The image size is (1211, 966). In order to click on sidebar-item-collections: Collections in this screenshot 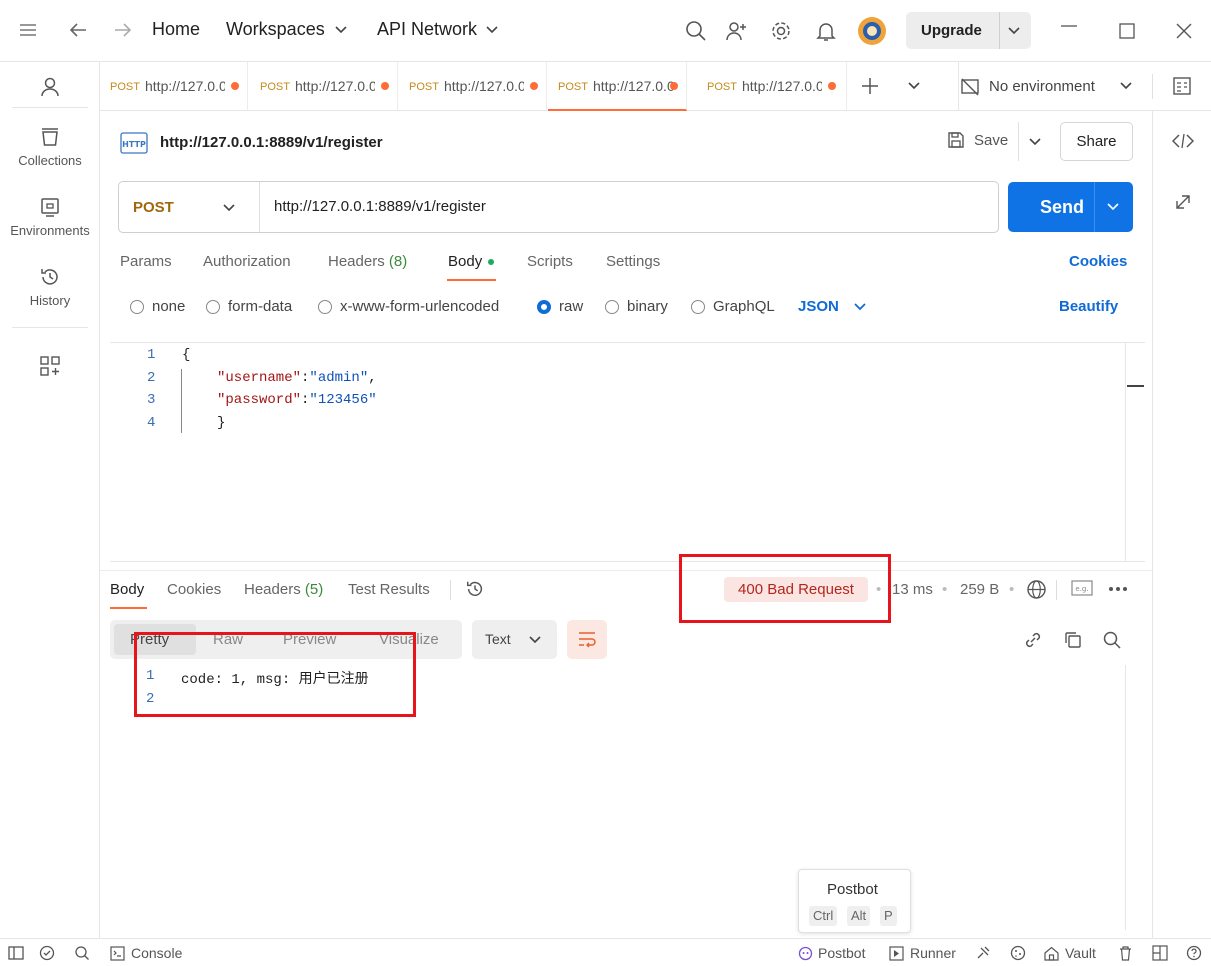, I will do `click(50, 147)`.